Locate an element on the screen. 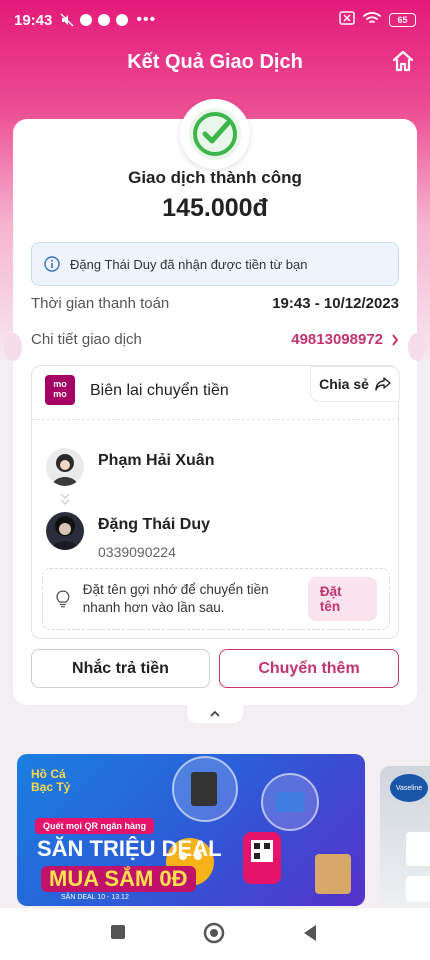 The height and width of the screenshot is (960, 430). wifi-icon is located at coordinates (372, 20).